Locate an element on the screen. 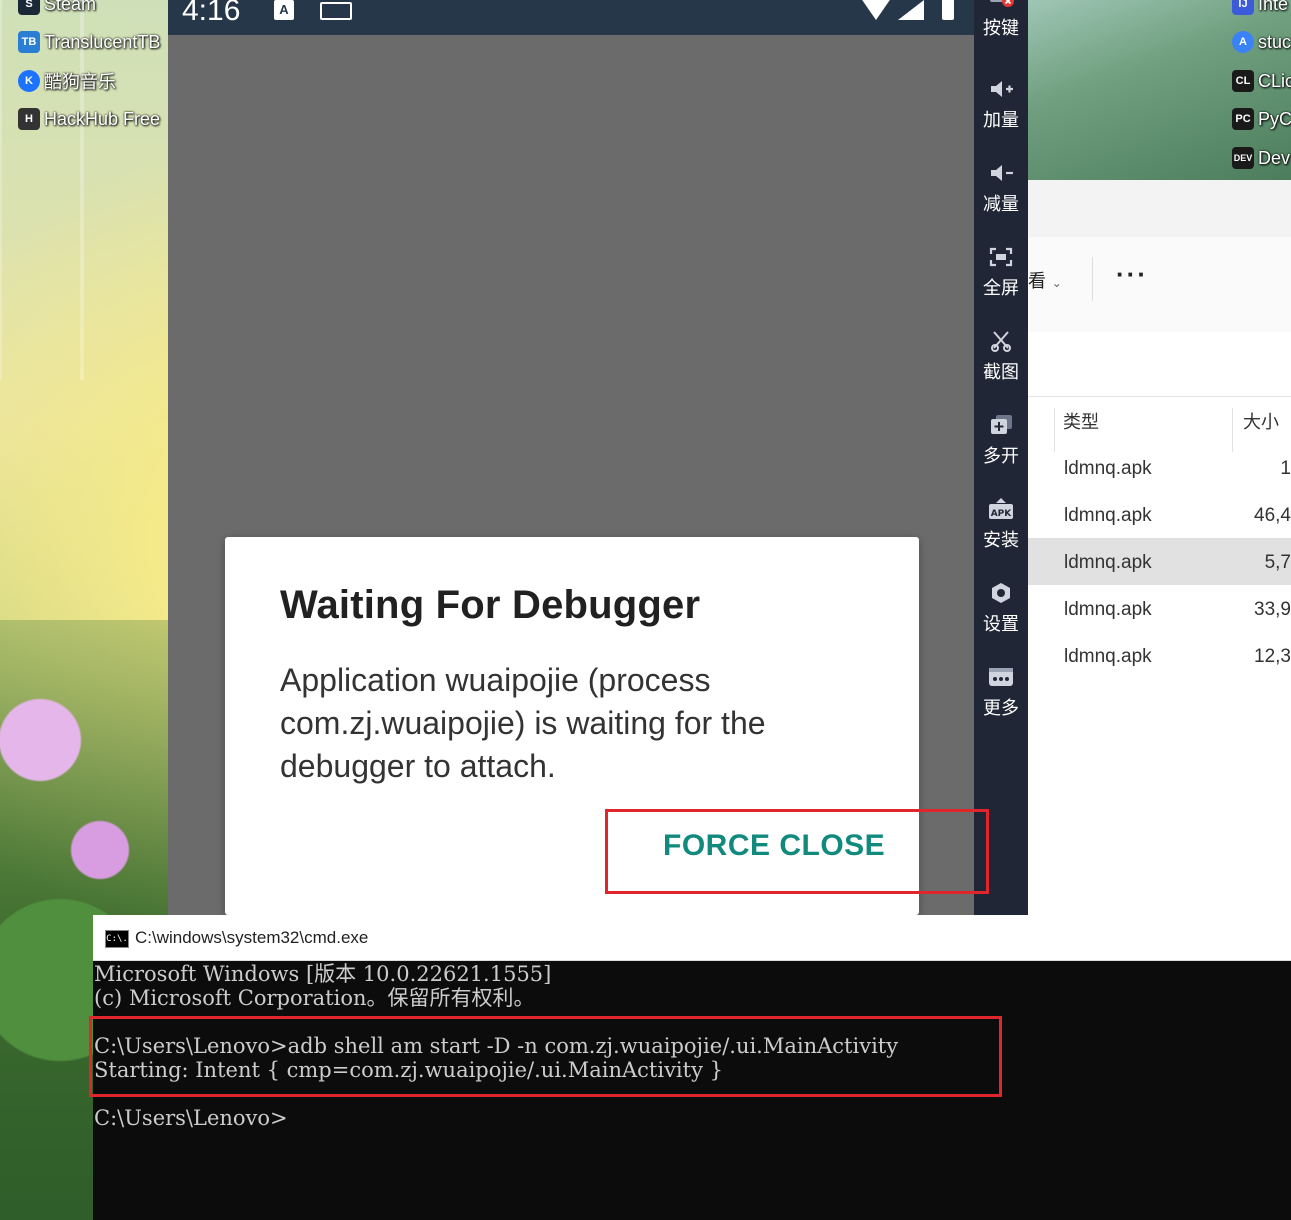 The height and width of the screenshot is (1220, 1291). status-clock: 4:16 is located at coordinates (211, 13).